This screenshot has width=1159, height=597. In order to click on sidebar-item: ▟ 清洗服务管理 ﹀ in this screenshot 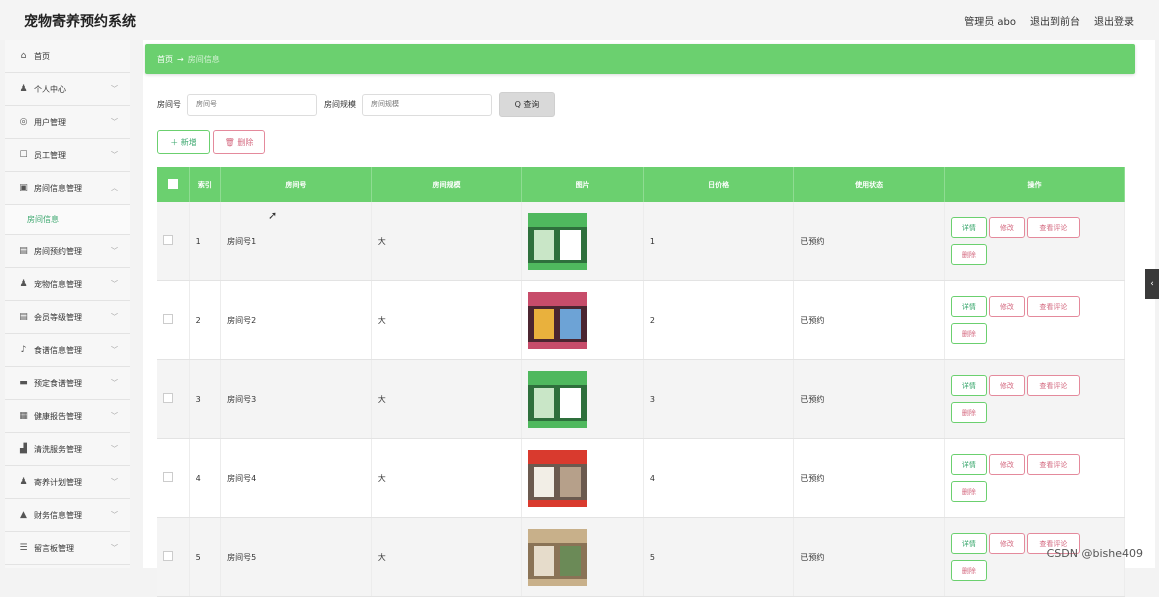, I will do `click(67, 449)`.